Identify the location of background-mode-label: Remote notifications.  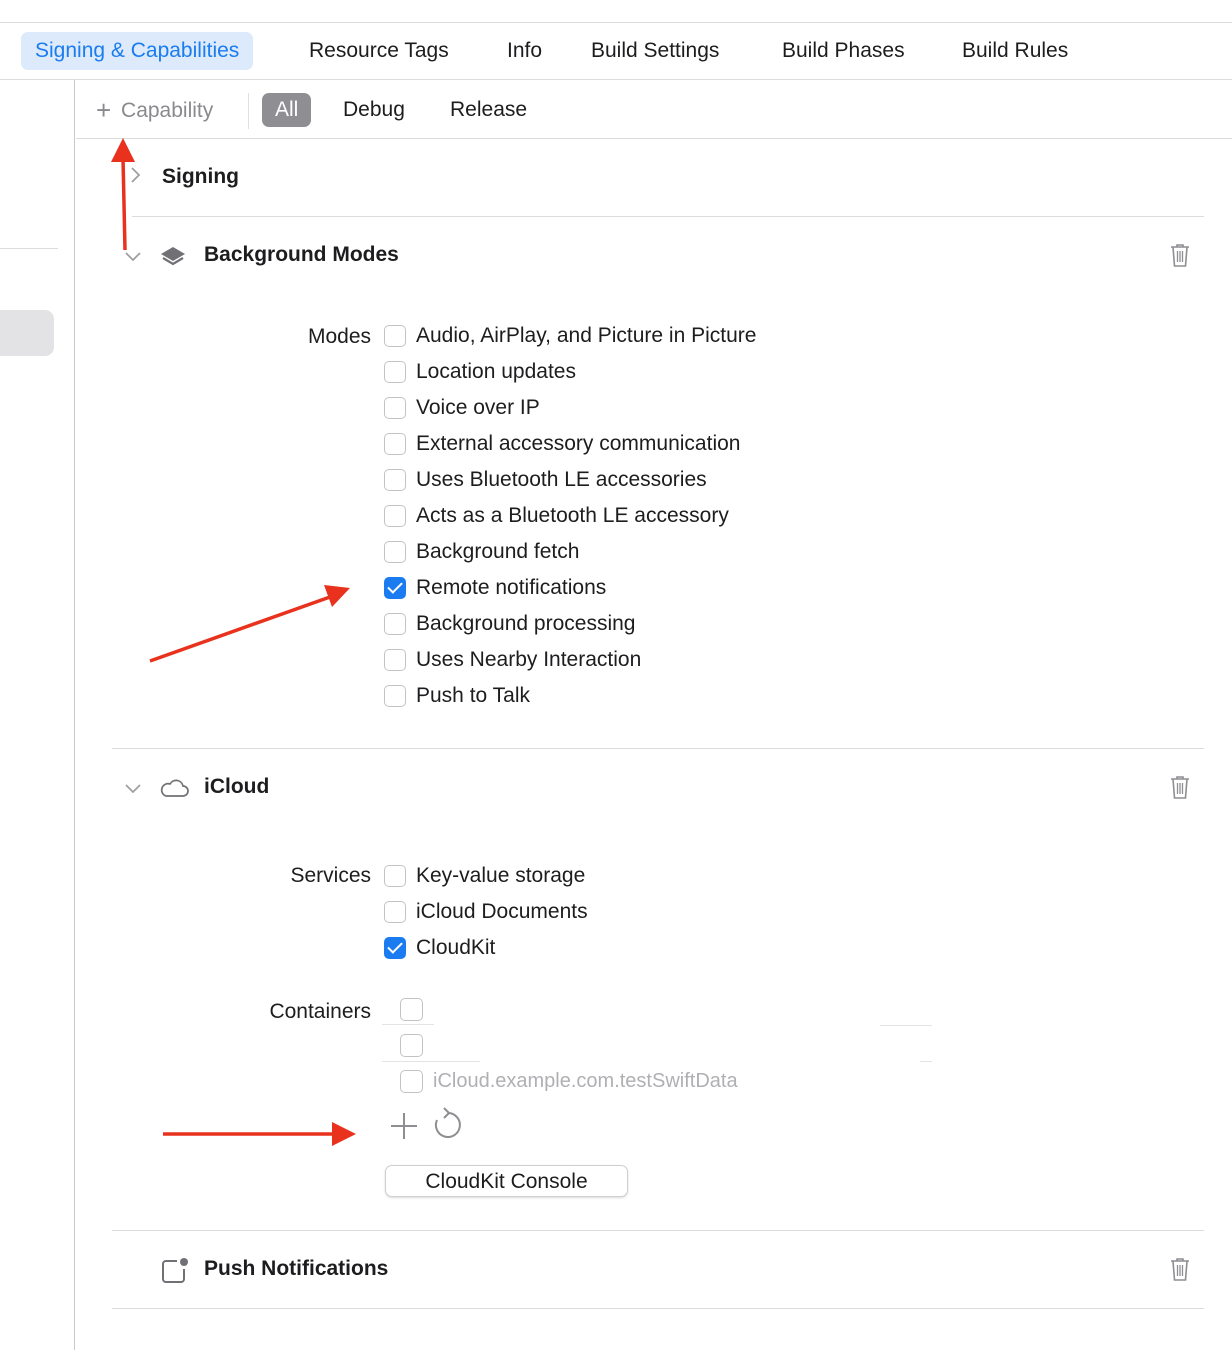
(511, 587).